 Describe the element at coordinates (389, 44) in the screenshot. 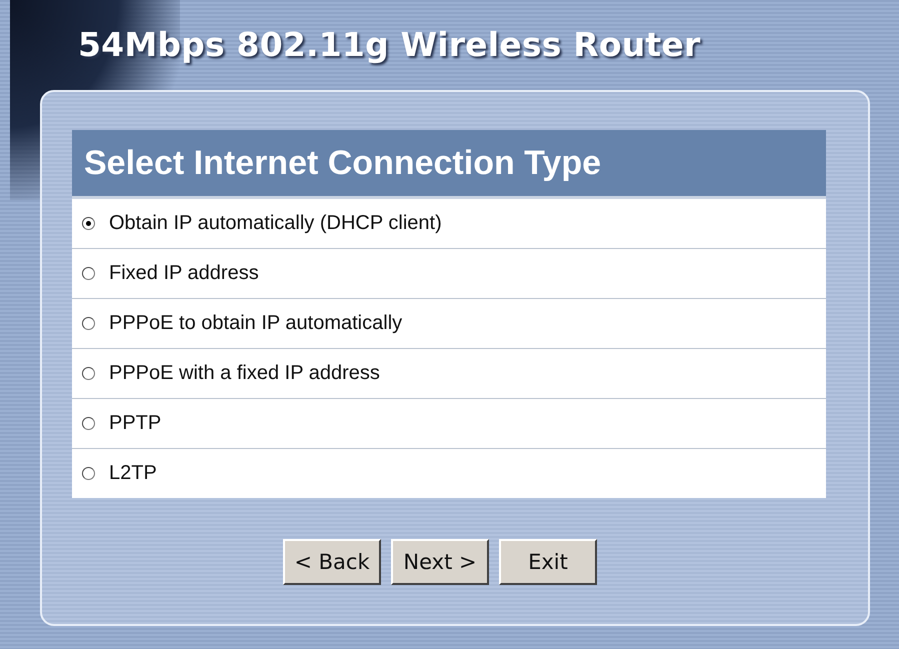

I see `router-title: 54Mbps 802.11g Wireless Router` at that location.